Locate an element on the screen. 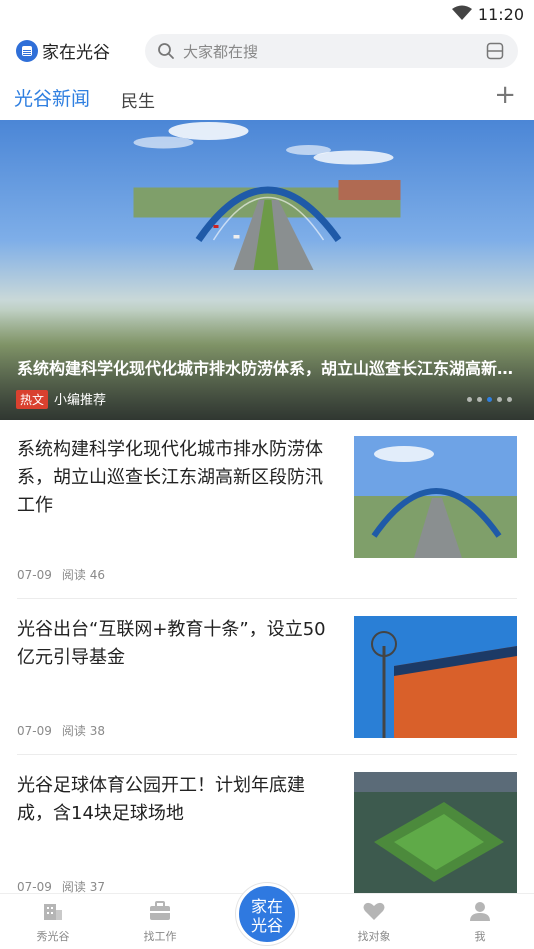 The width and height of the screenshot is (534, 949). news-title: 光谷足球体育公园开工！计划年底建成，含14块足球场地 is located at coordinates (176, 800).